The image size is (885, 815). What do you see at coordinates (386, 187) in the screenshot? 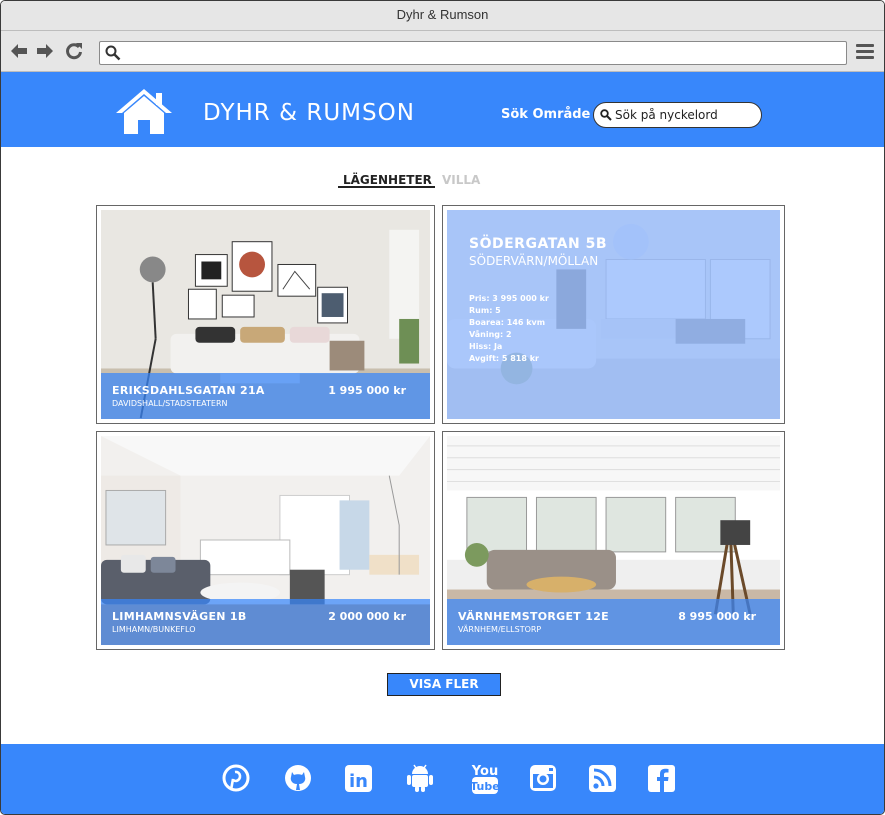
I see `active-tab-underline` at bounding box center [386, 187].